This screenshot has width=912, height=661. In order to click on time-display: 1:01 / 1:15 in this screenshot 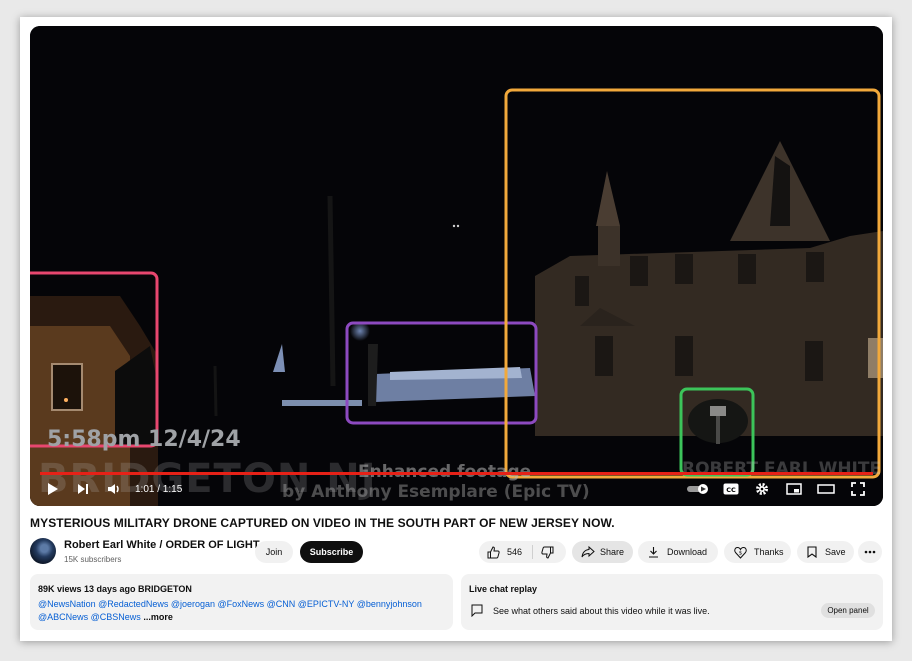, I will do `click(159, 489)`.